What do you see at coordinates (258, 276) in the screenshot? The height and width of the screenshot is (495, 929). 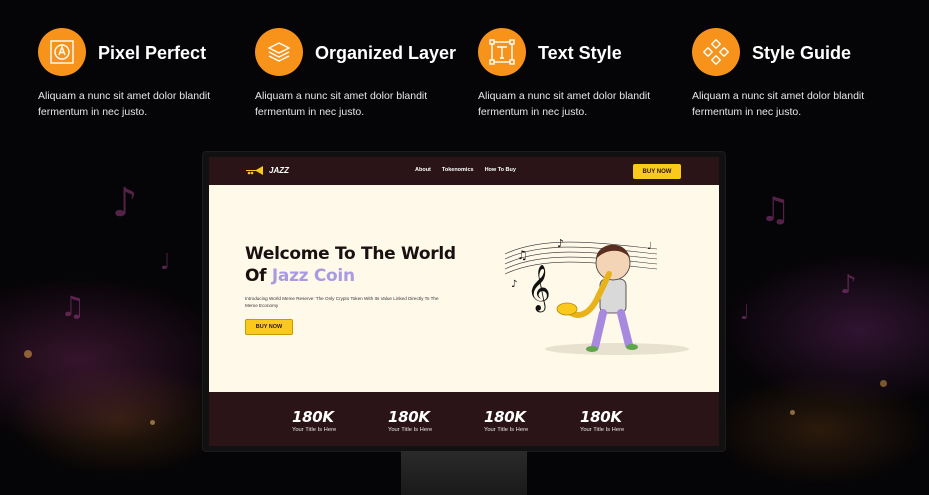 I see `hero-title-prefix: Of` at bounding box center [258, 276].